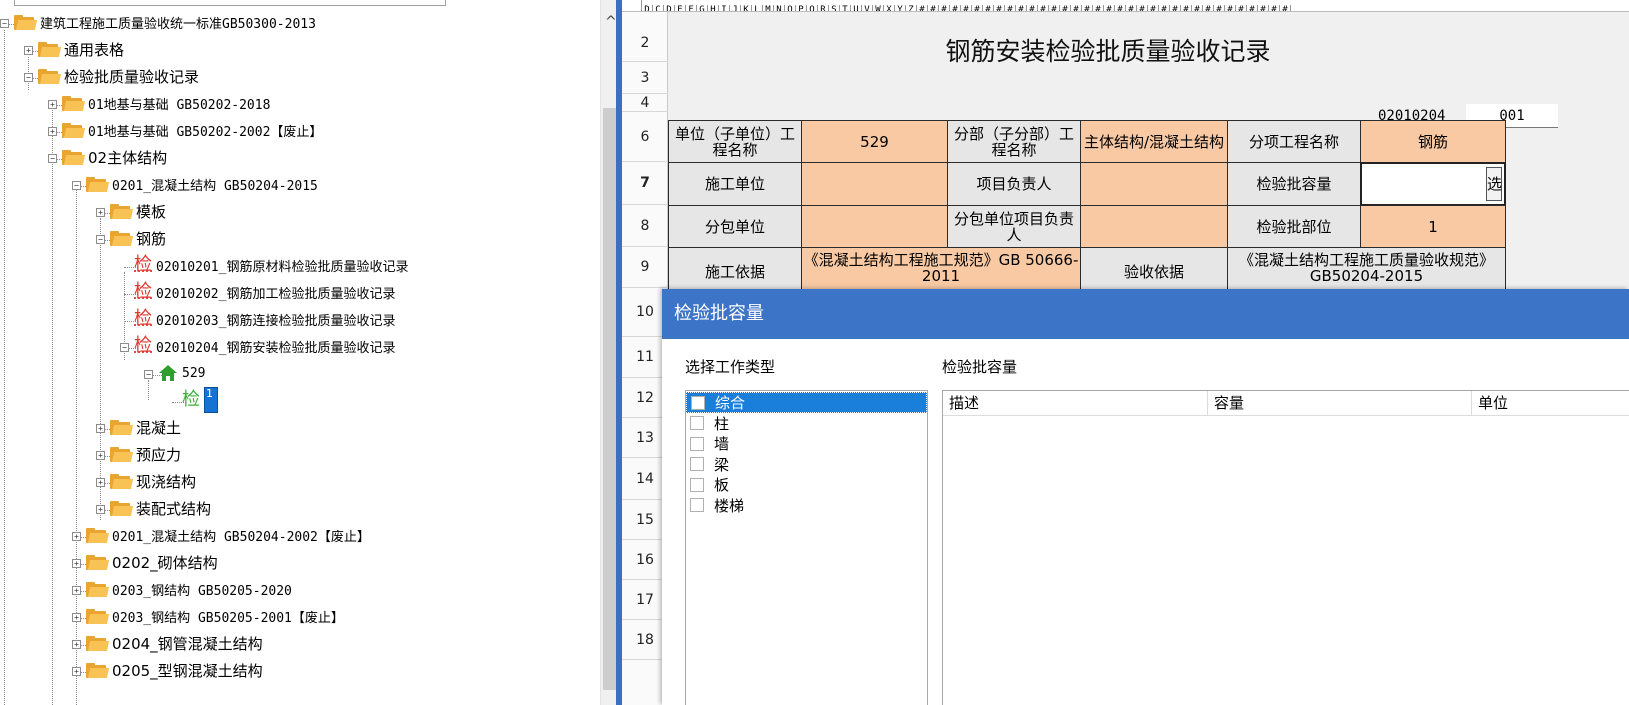 The width and height of the screenshot is (1629, 705). What do you see at coordinates (230, 3) in the screenshot?
I see `tree-filter-input` at bounding box center [230, 3].